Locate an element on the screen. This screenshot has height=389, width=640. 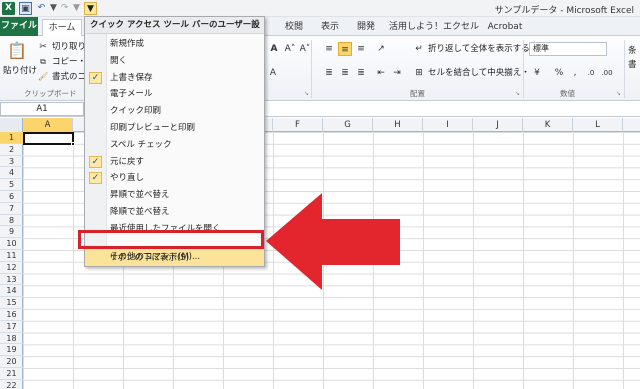
row-header: 19 is located at coordinates (11, 350).